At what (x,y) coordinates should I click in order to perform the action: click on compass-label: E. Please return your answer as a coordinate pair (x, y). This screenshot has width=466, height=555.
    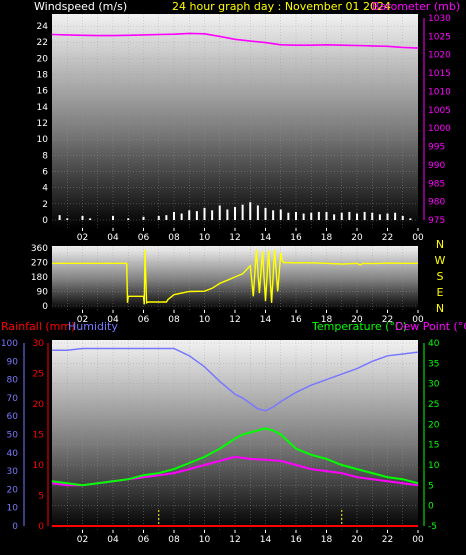
    Looking at the image, I should click on (440, 292).